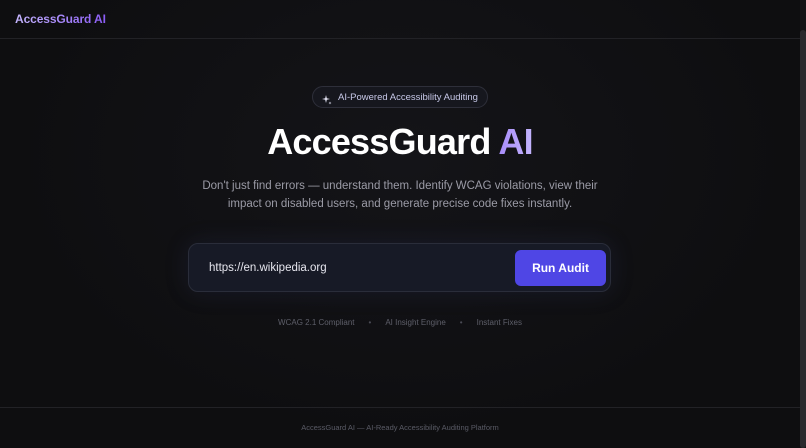  What do you see at coordinates (499, 322) in the screenshot?
I see `feature-instant-fixes: Instant Fixes` at bounding box center [499, 322].